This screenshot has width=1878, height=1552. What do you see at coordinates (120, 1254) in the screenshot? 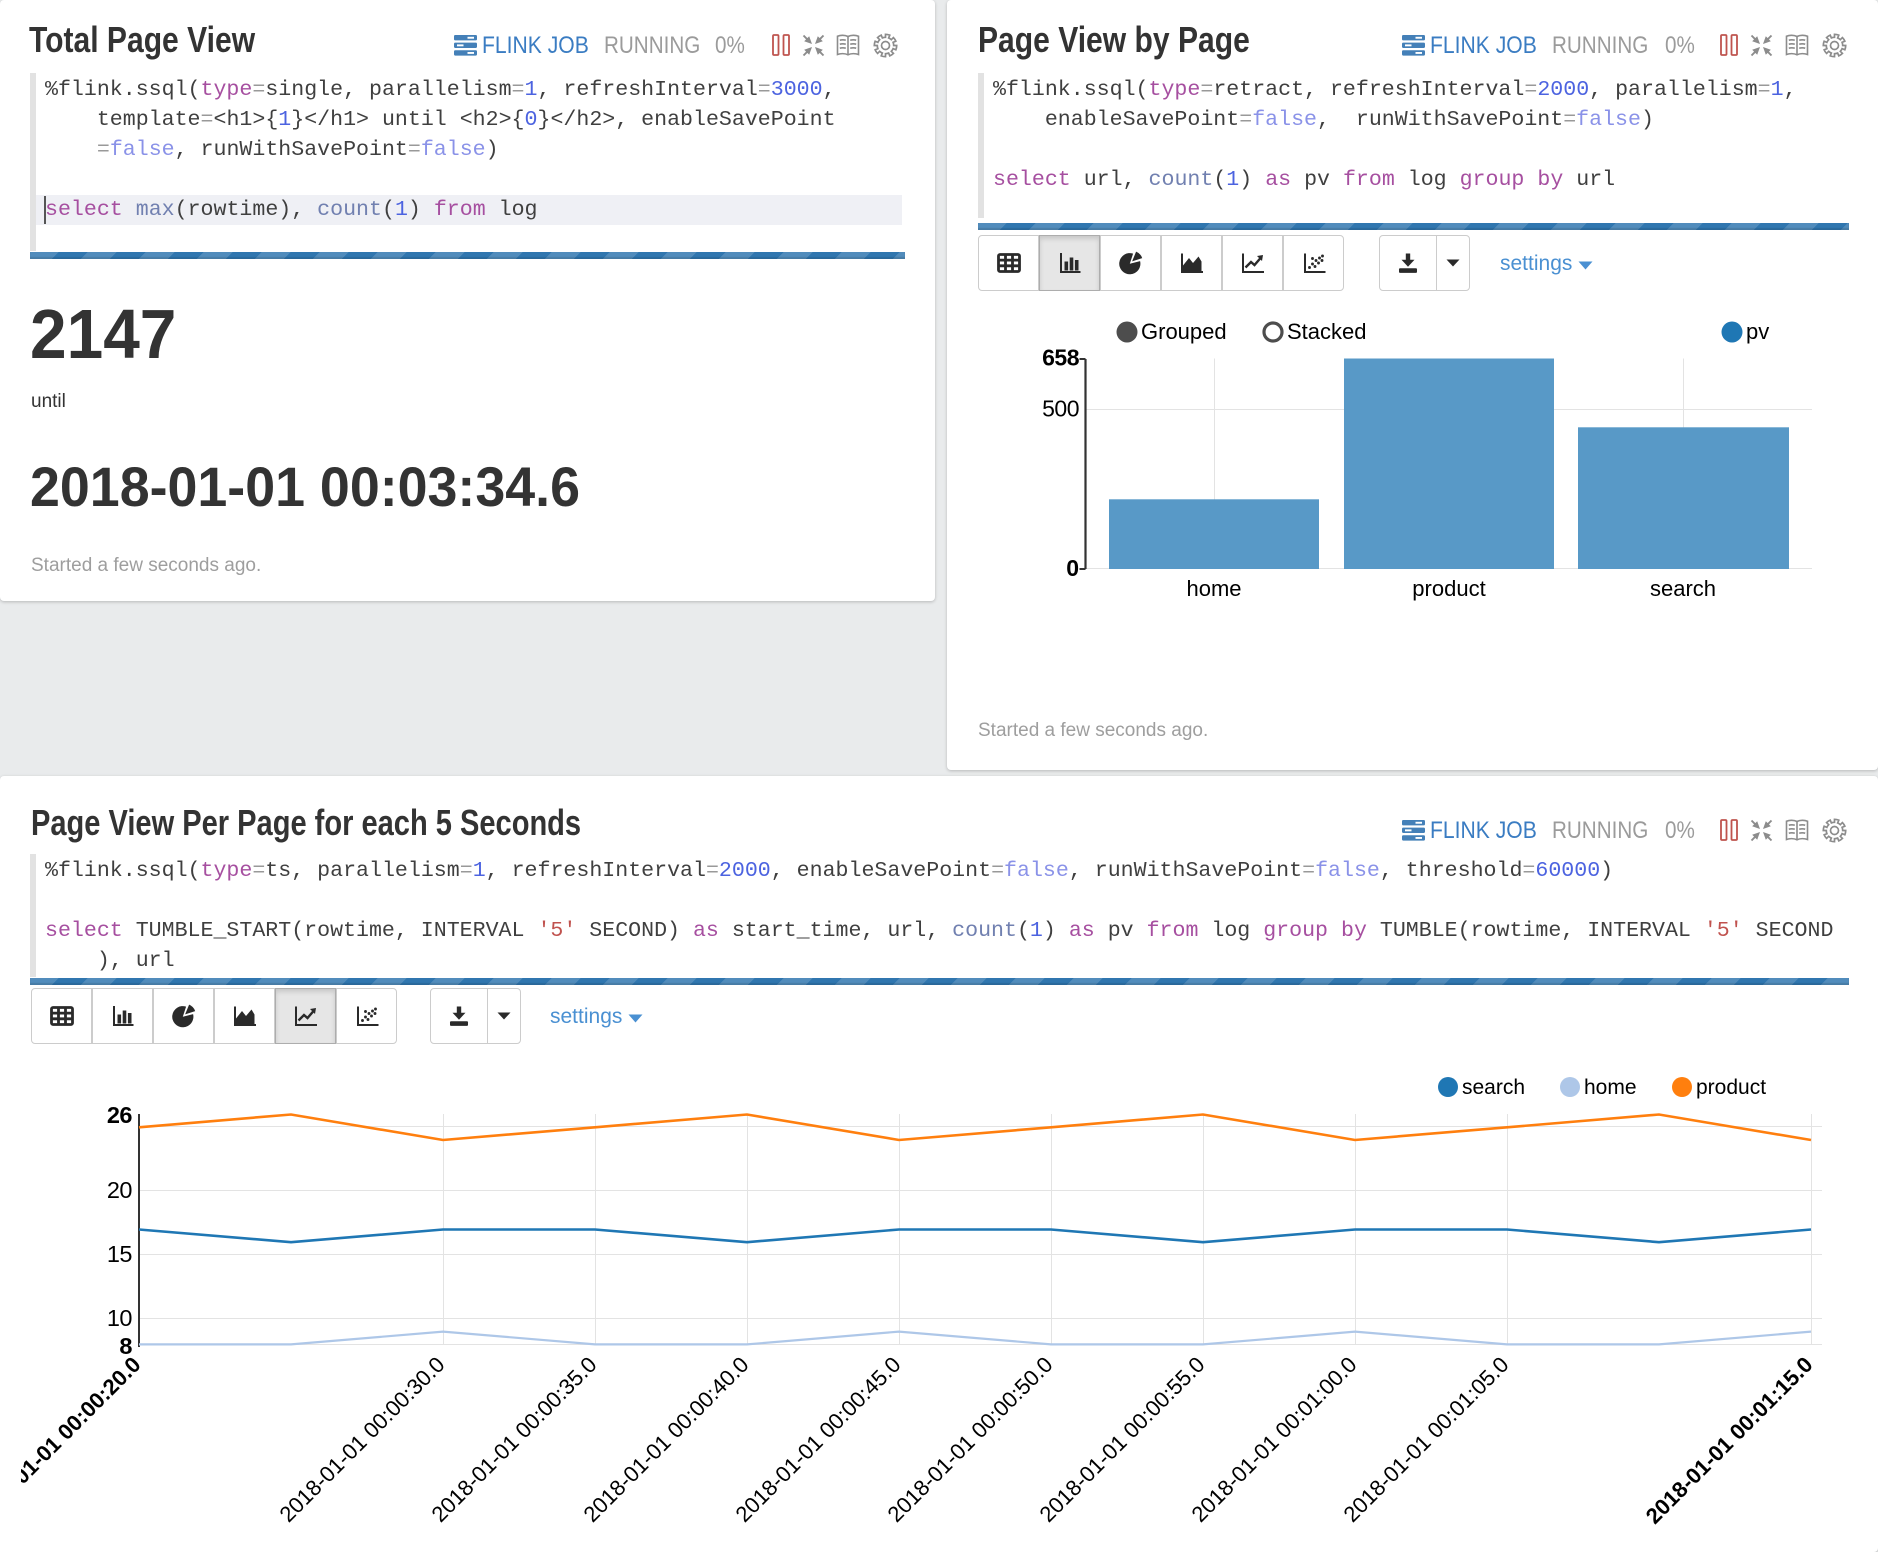
I see `svg-text: 15` at bounding box center [120, 1254].